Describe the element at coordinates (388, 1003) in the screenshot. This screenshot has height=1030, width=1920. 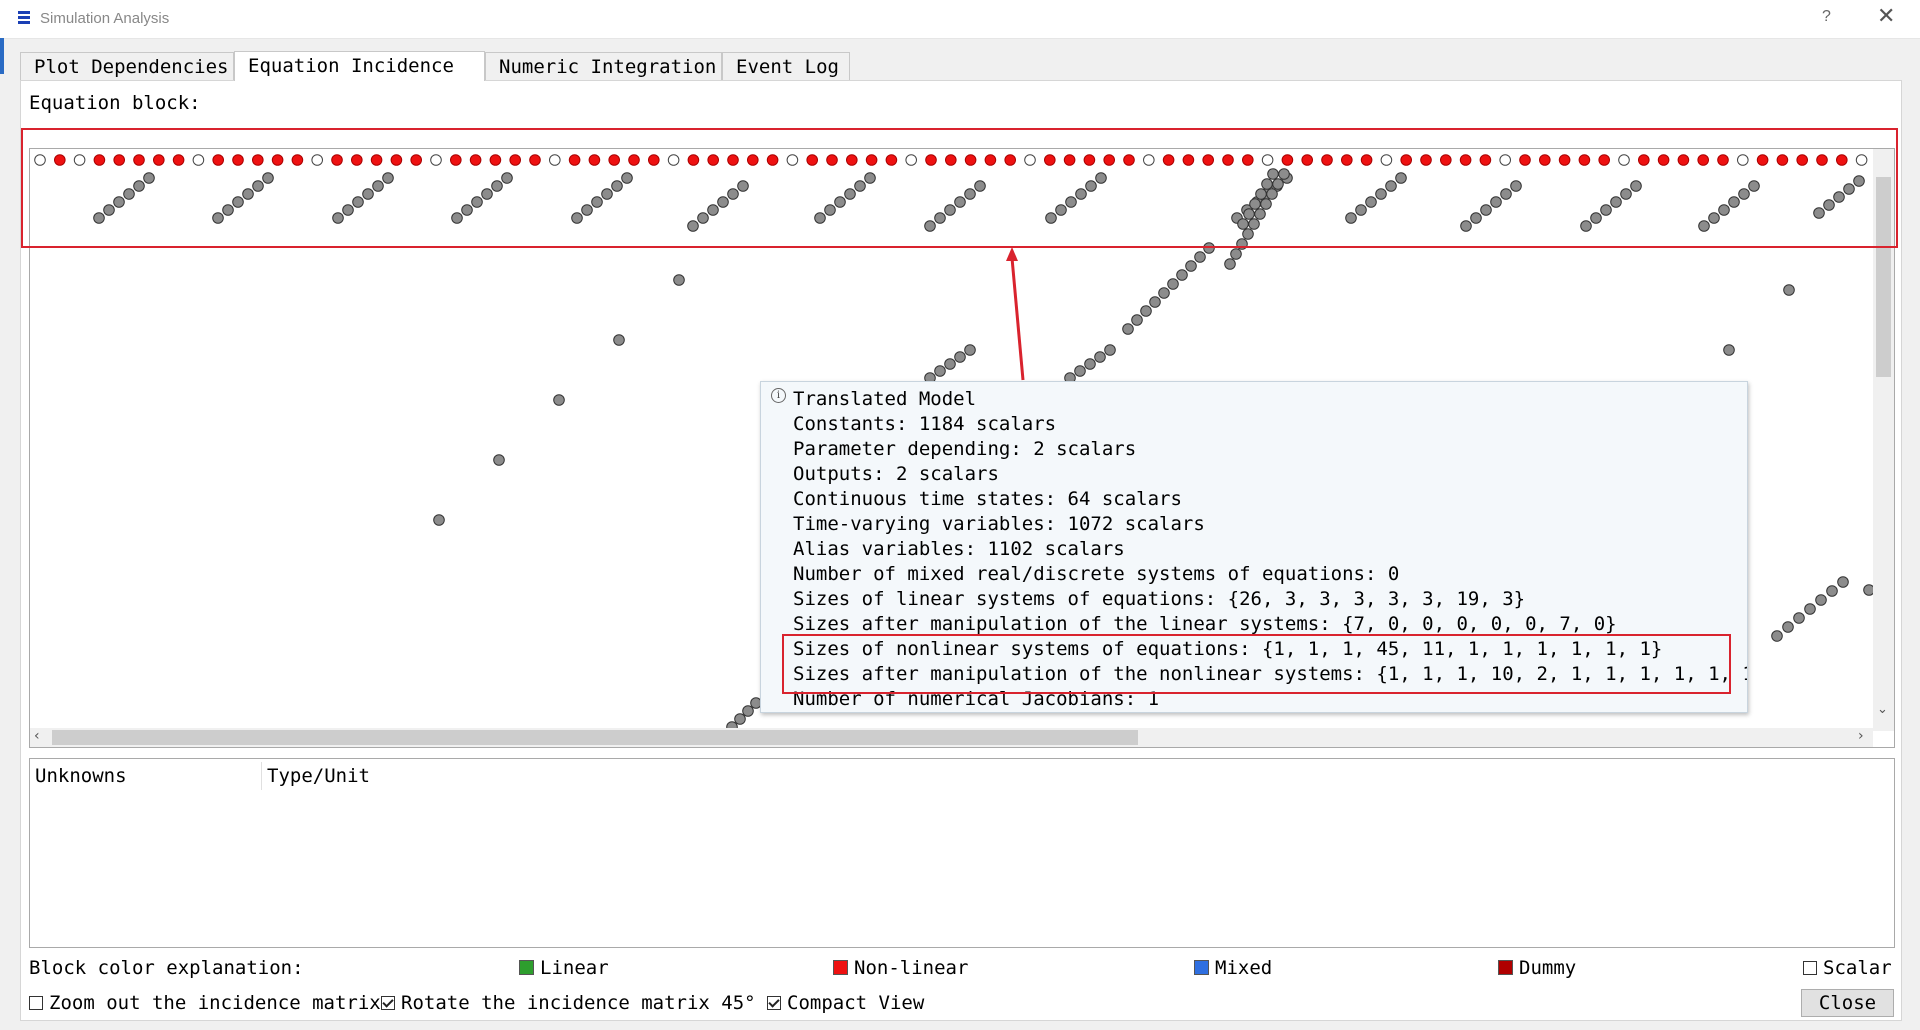
I see `rotate-checkbox-box` at that location.